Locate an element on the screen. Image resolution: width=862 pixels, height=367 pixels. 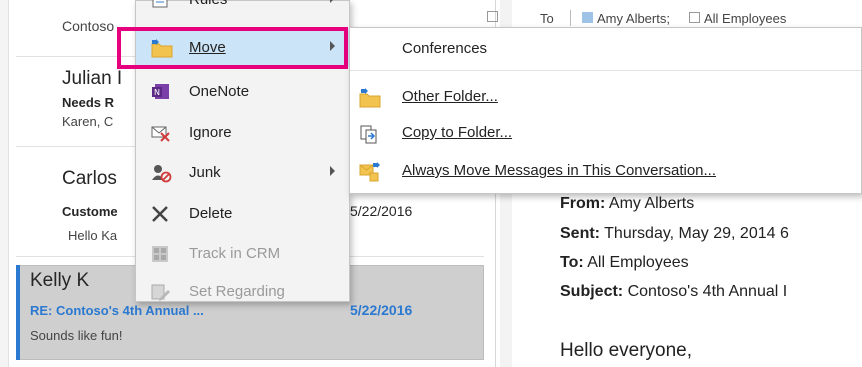
menu-item-label: Set Regarding is located at coordinates (237, 291).